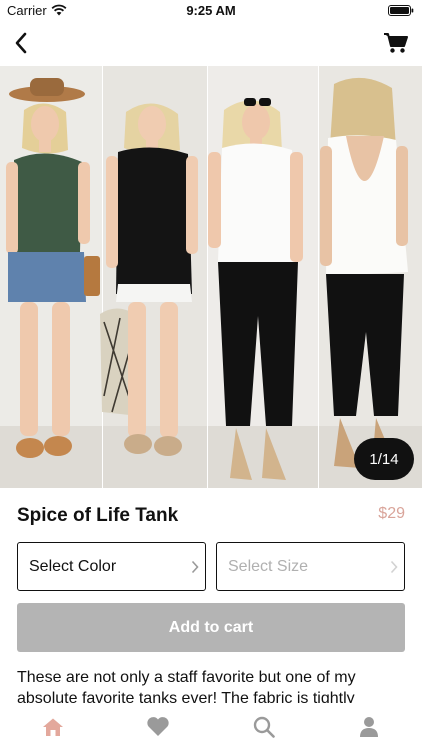 This screenshot has width=422, height=750. What do you see at coordinates (391, 513) in the screenshot?
I see `product-price: $29` at bounding box center [391, 513].